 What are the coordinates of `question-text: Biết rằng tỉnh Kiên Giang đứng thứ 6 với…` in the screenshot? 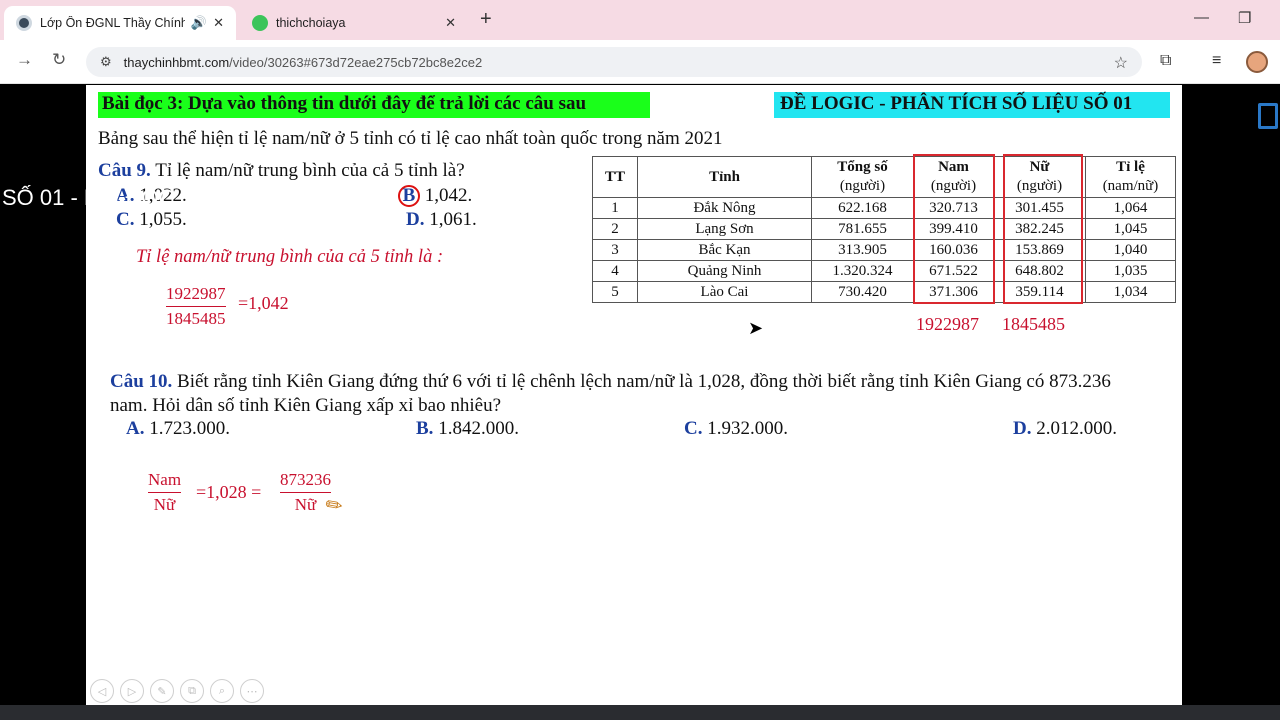 It's located at (610, 393).